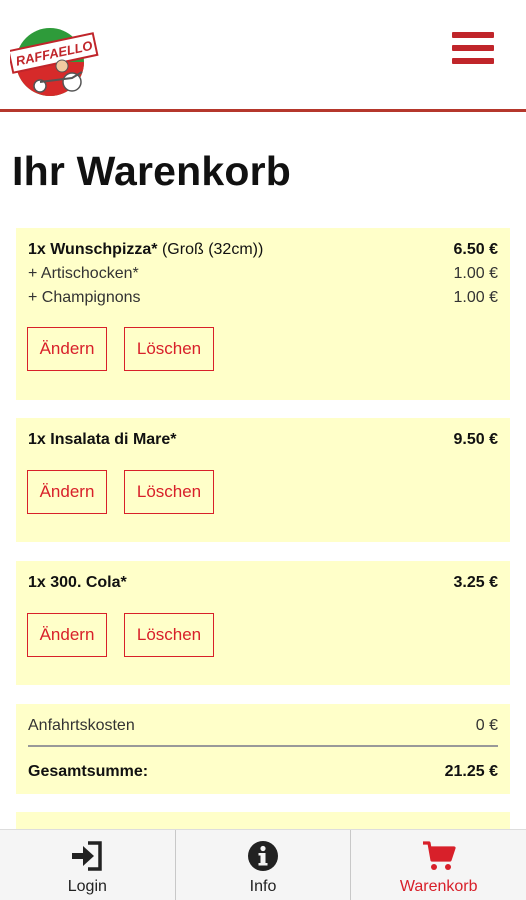 Image resolution: width=526 pixels, height=900 pixels. Describe the element at coordinates (475, 439) in the screenshot. I see `item-price: 9.50 €` at that location.